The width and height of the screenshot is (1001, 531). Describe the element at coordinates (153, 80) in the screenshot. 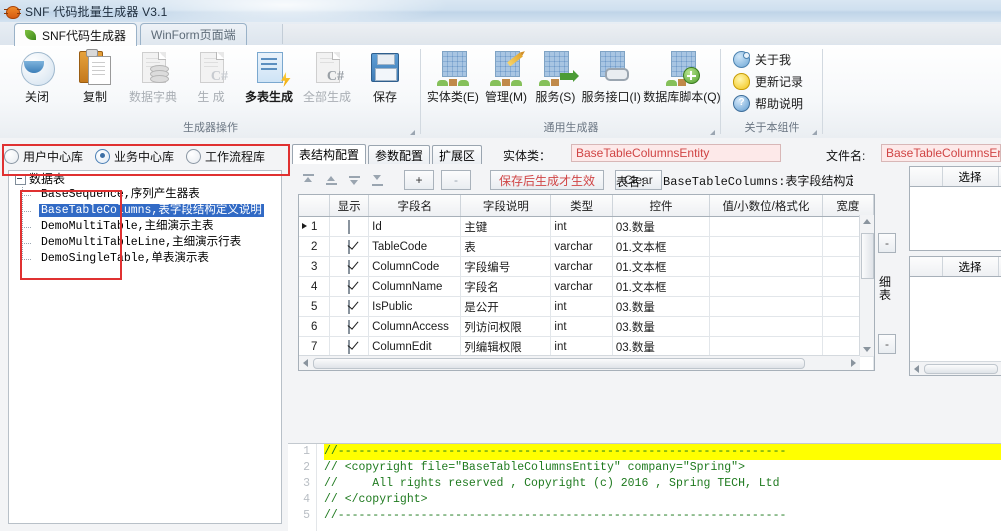

I see `ribbon-button-data-dictionary: 数据字典` at that location.